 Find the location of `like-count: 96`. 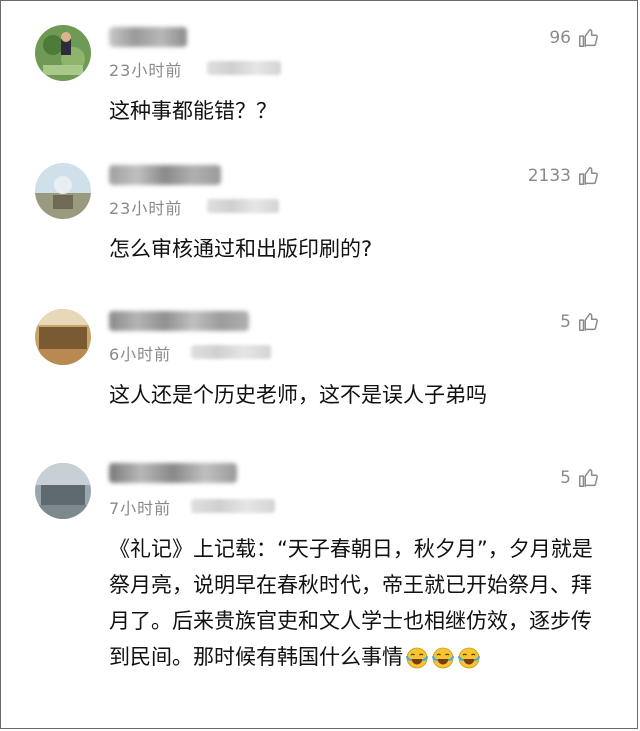

like-count: 96 is located at coordinates (560, 38).